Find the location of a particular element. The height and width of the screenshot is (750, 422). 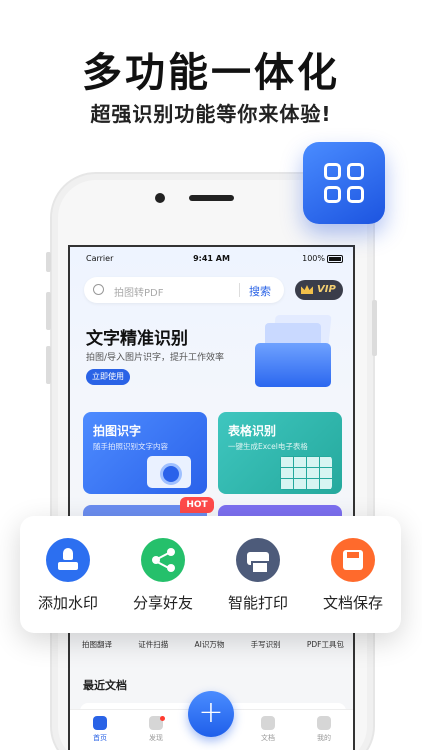

search-input: 拍图转PDF is located at coordinates (138, 291).